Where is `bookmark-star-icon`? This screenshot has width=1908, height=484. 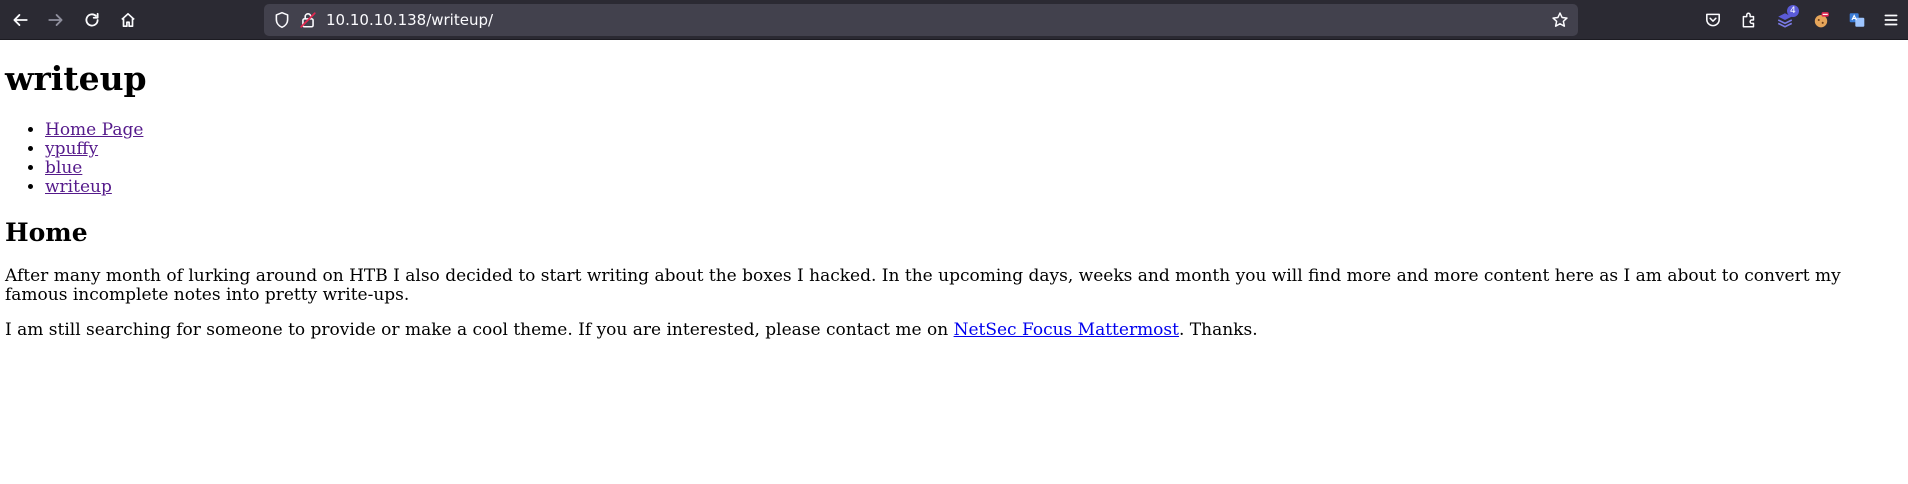 bookmark-star-icon is located at coordinates (1560, 20).